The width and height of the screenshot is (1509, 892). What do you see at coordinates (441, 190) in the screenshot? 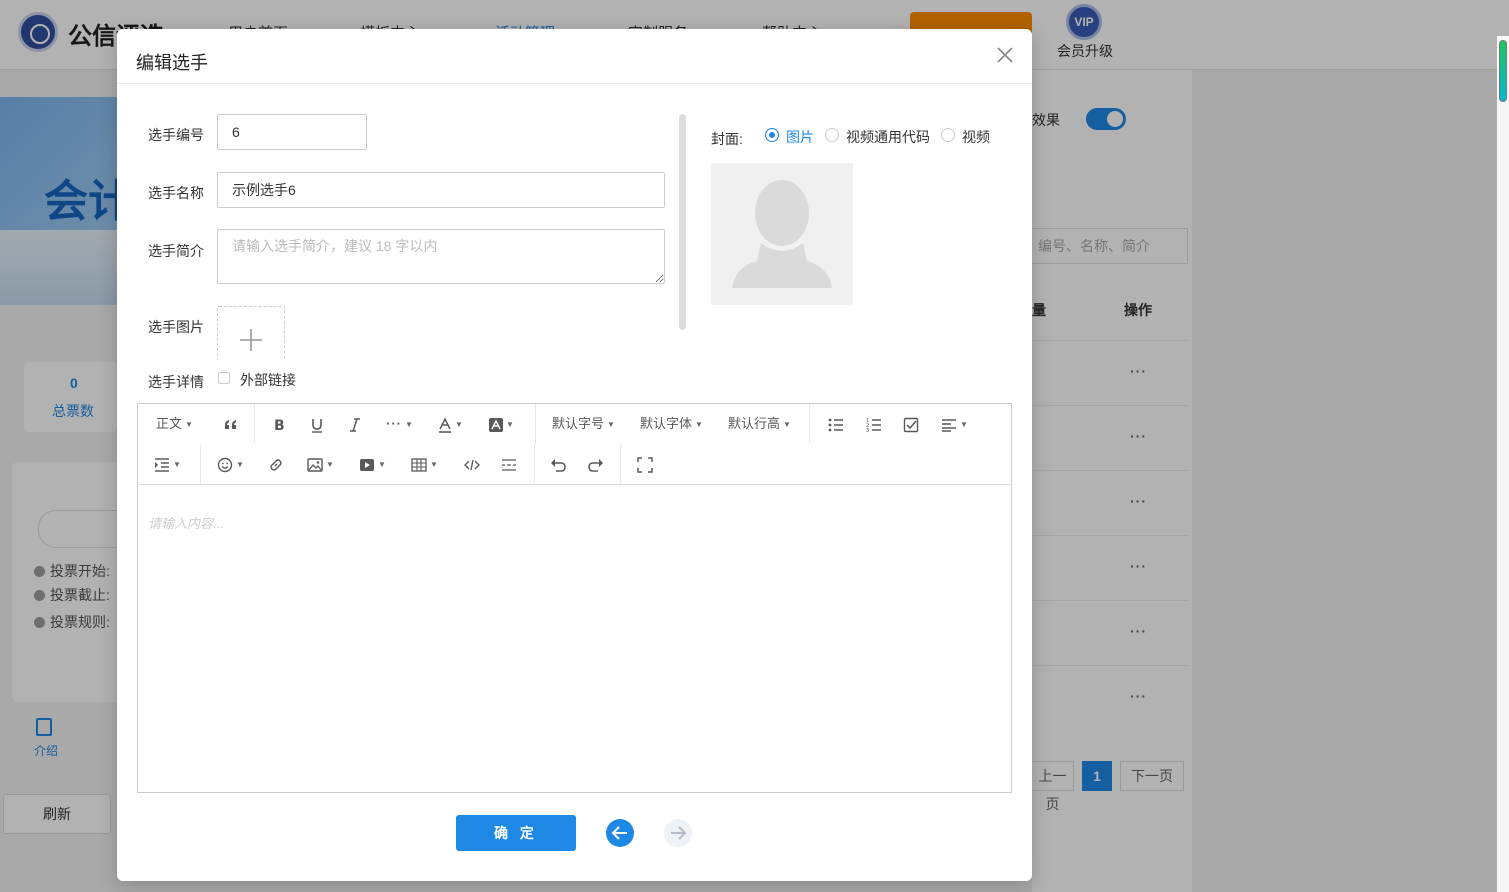
I see `contestant-name-input` at bounding box center [441, 190].